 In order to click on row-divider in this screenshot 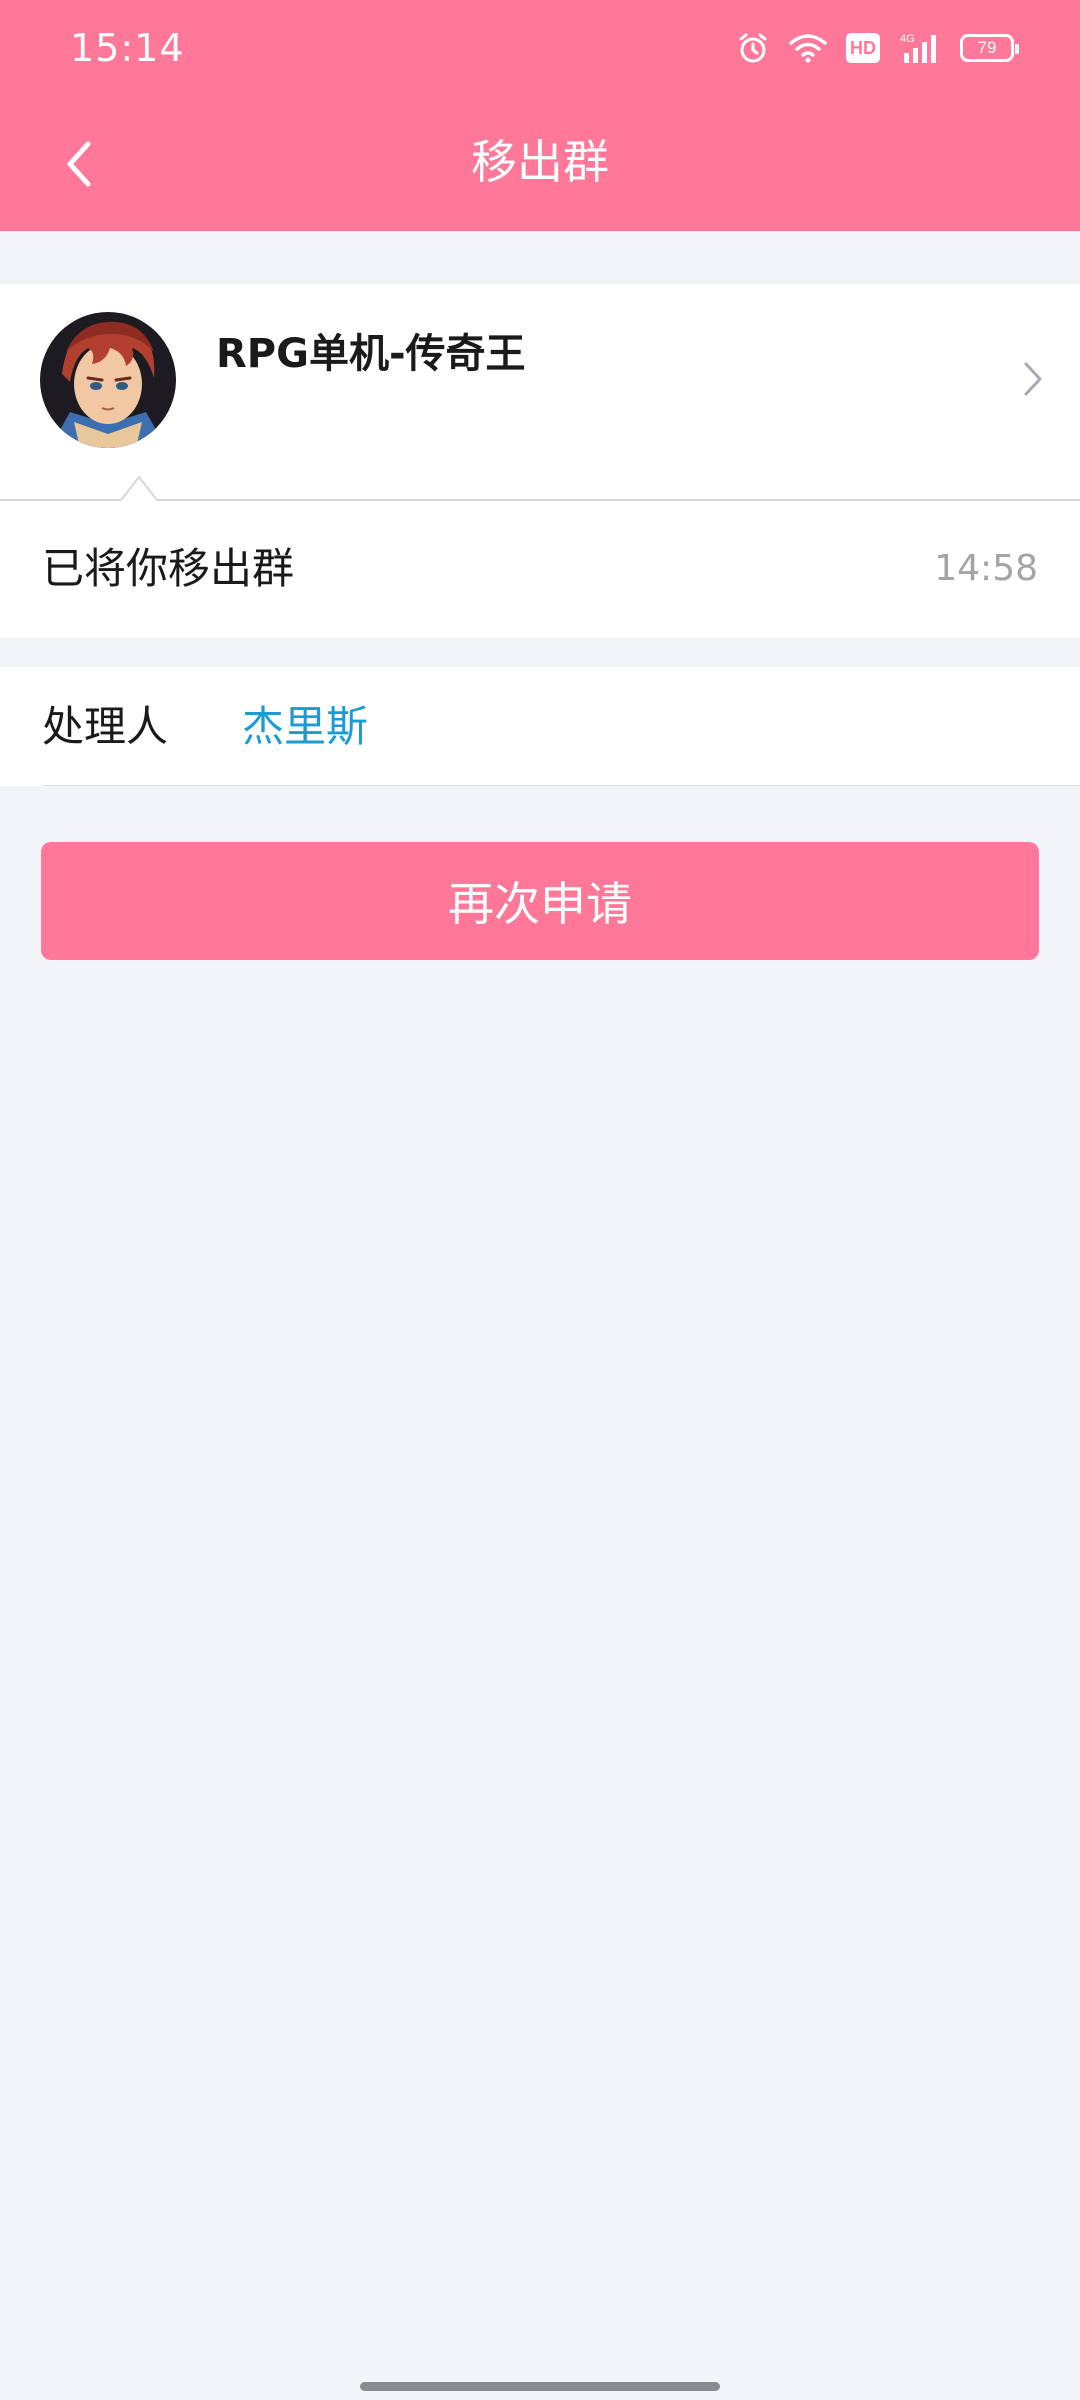, I will do `click(561, 785)`.